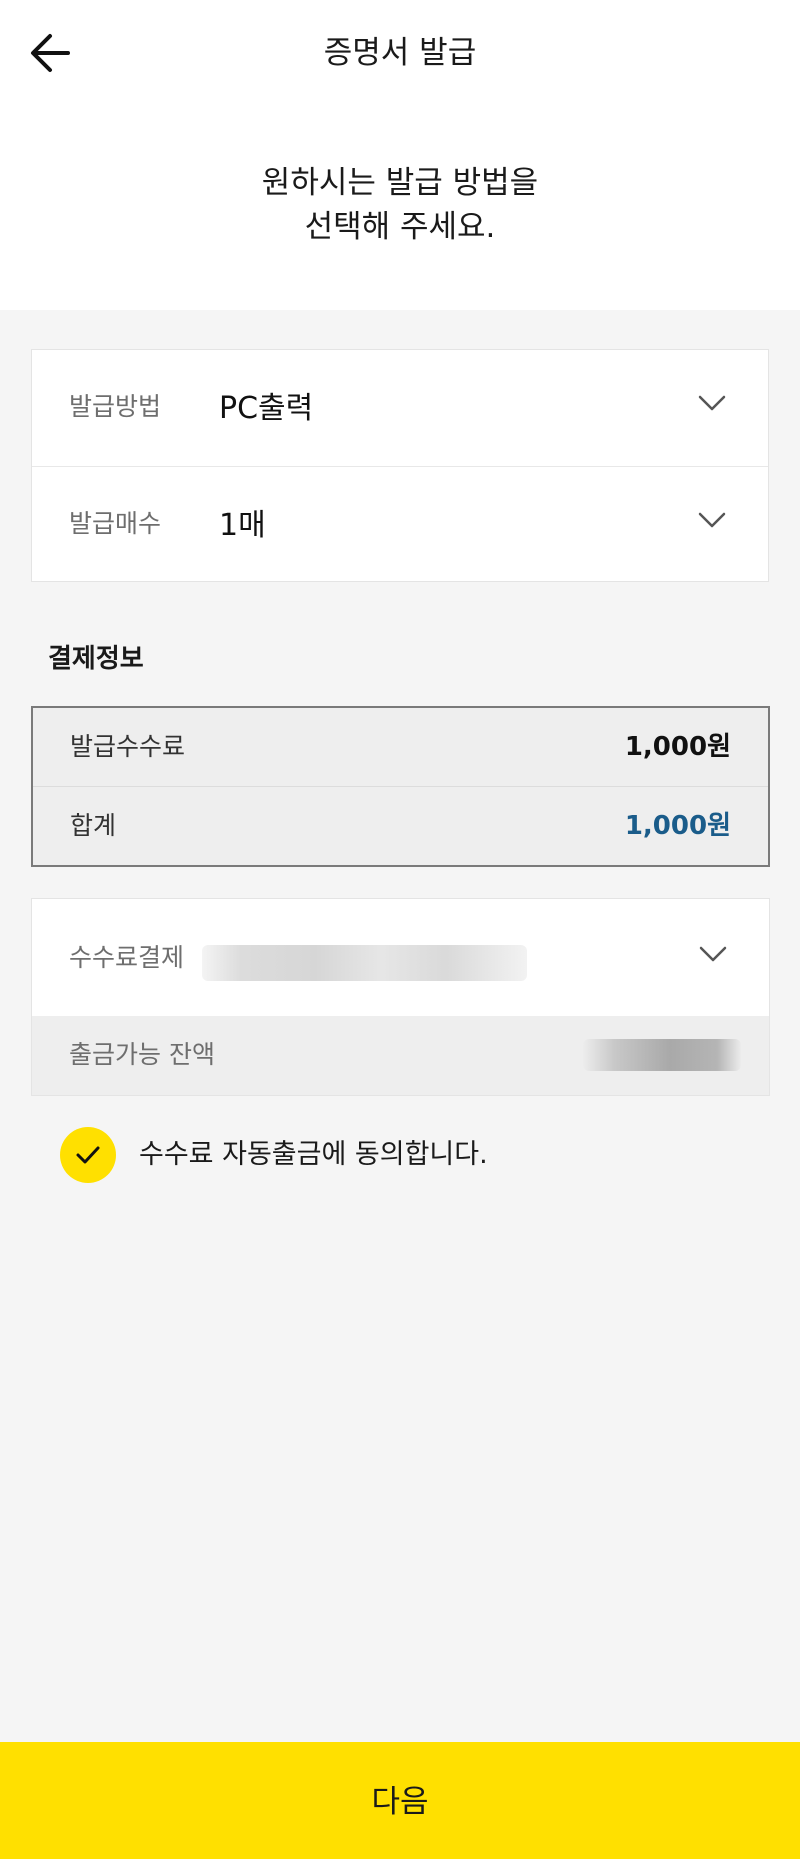  I want to click on issue-options-card: 발급방법 PC출력 발급매수 1매, so click(400, 465).